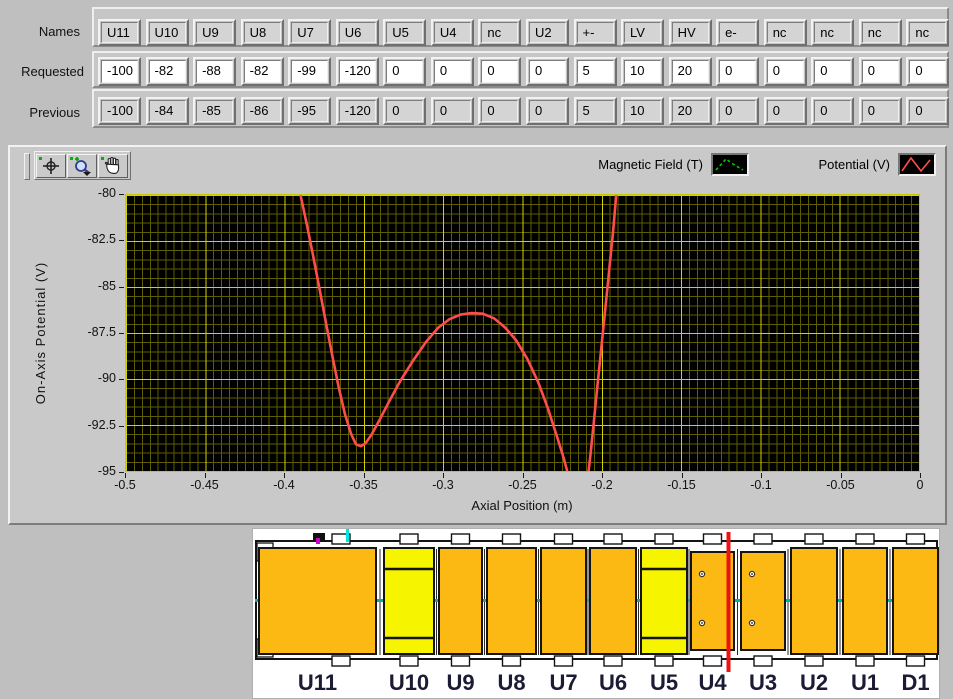 This screenshot has height=699, width=953. What do you see at coordinates (106, 471) in the screenshot?
I see `y-tick-label: -95` at bounding box center [106, 471].